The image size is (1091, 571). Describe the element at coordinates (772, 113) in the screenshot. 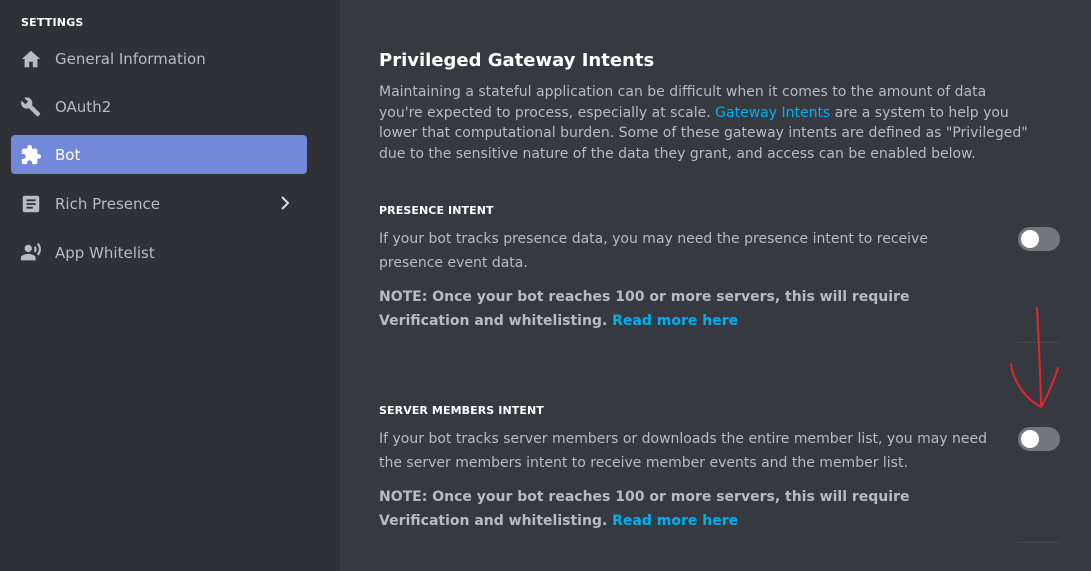

I see `gateway-intents-link: Gateway Intents` at that location.